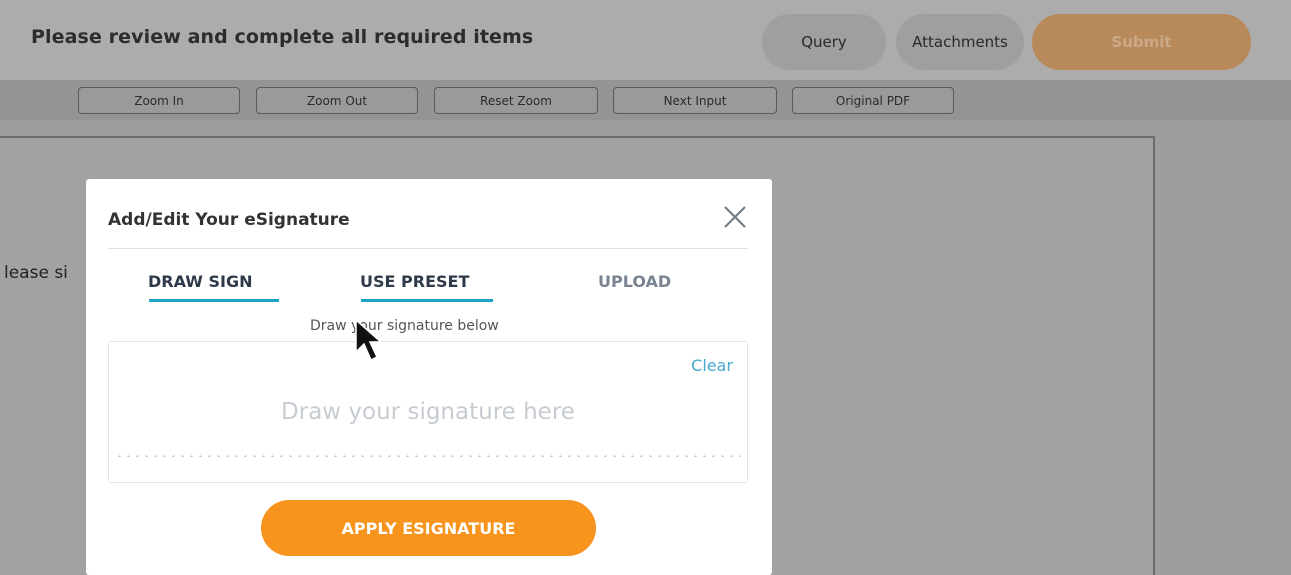 This screenshot has height=575, width=1291. What do you see at coordinates (428, 248) in the screenshot?
I see `modal-divider` at bounding box center [428, 248].